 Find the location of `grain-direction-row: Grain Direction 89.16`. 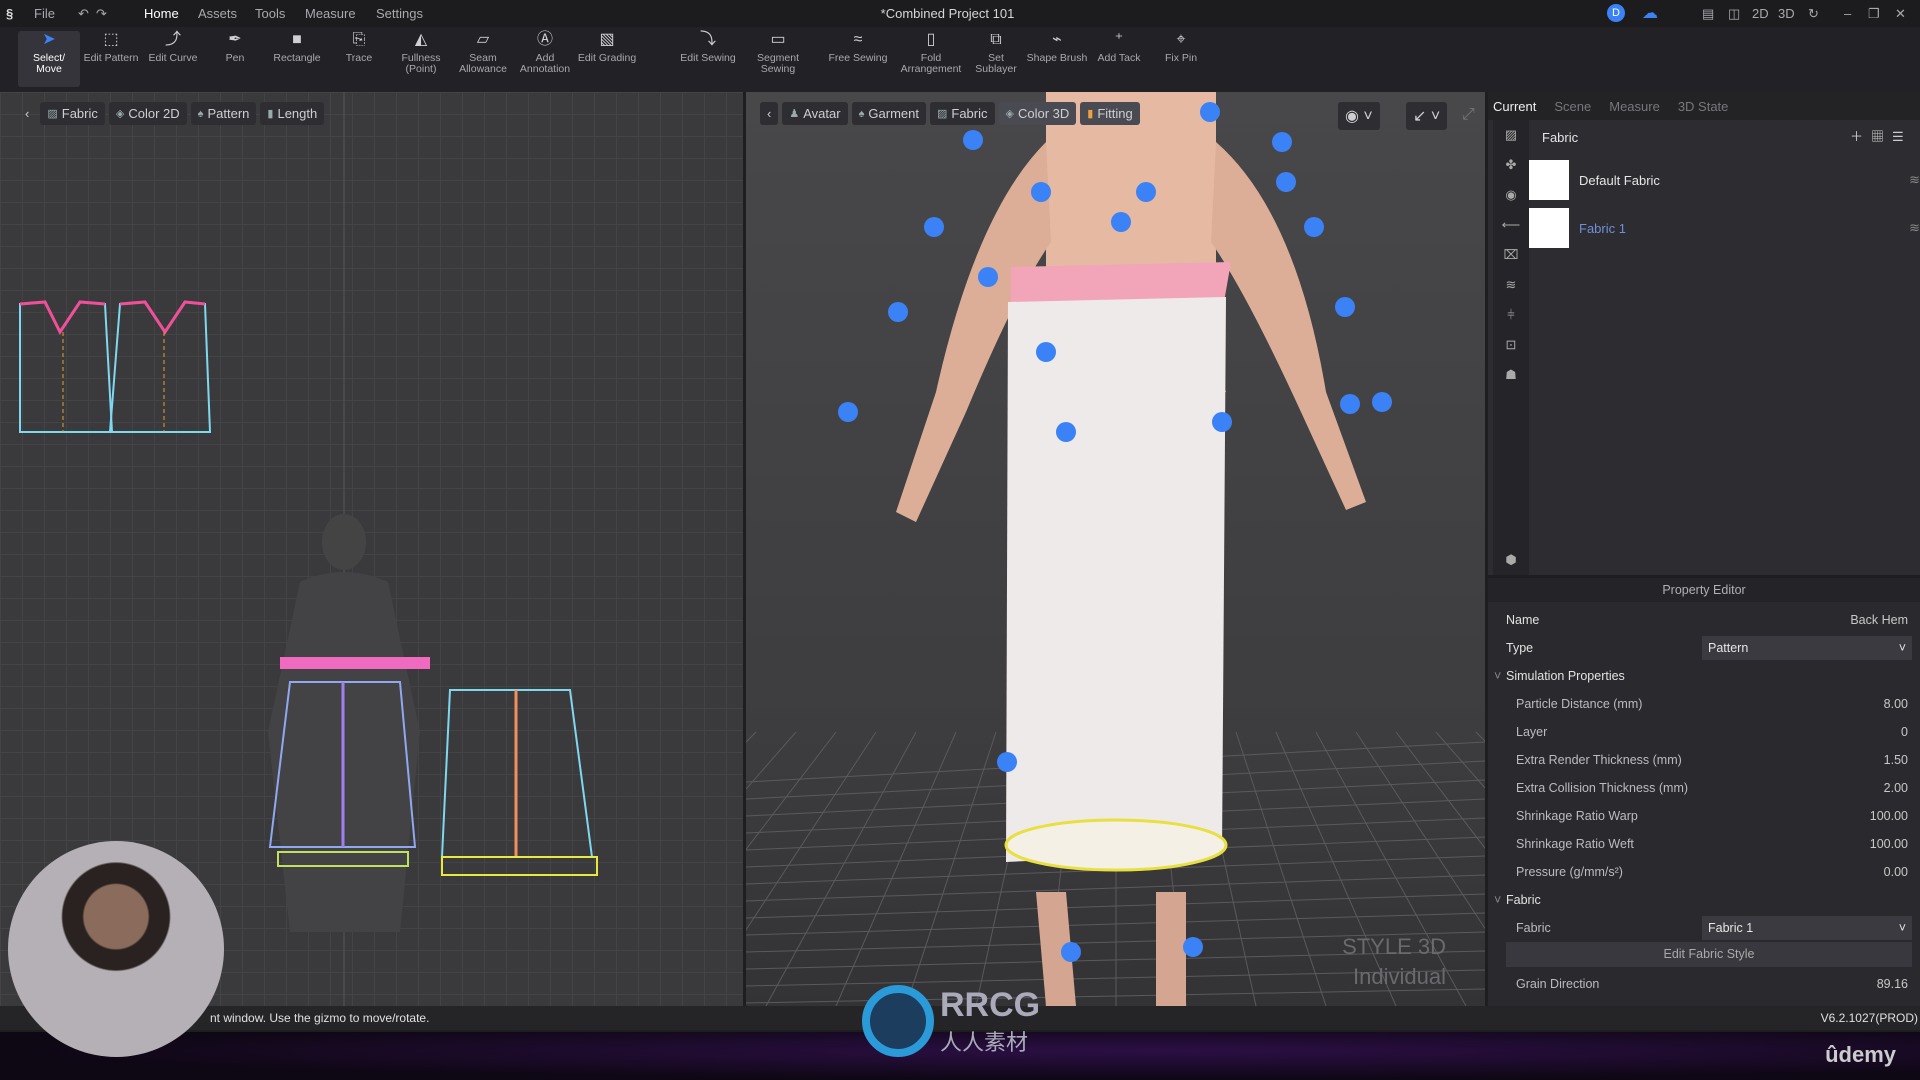

grain-direction-row: Grain Direction 89.16 is located at coordinates (1704, 984).